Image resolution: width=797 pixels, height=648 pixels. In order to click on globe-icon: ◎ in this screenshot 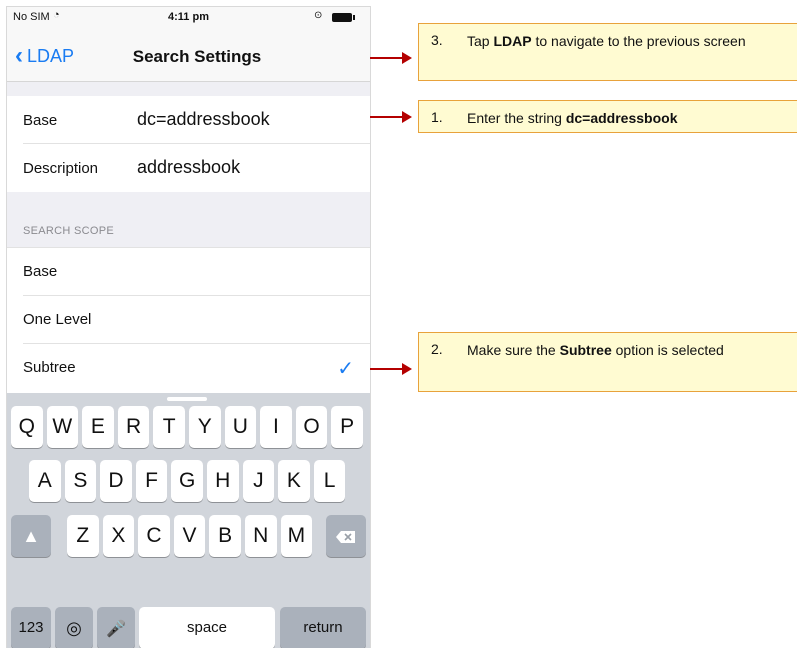, I will do `click(74, 628)`.